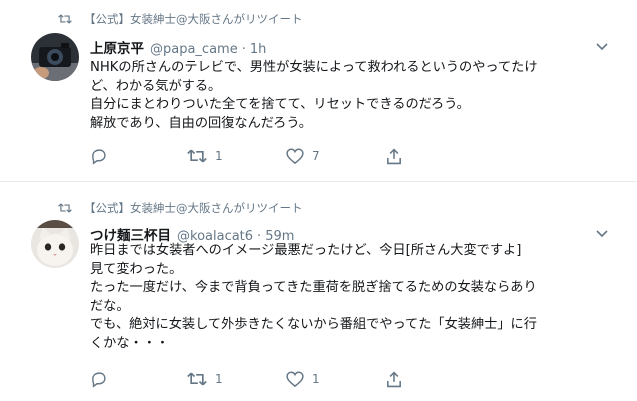  I want to click on like-button: 7, so click(303, 156).